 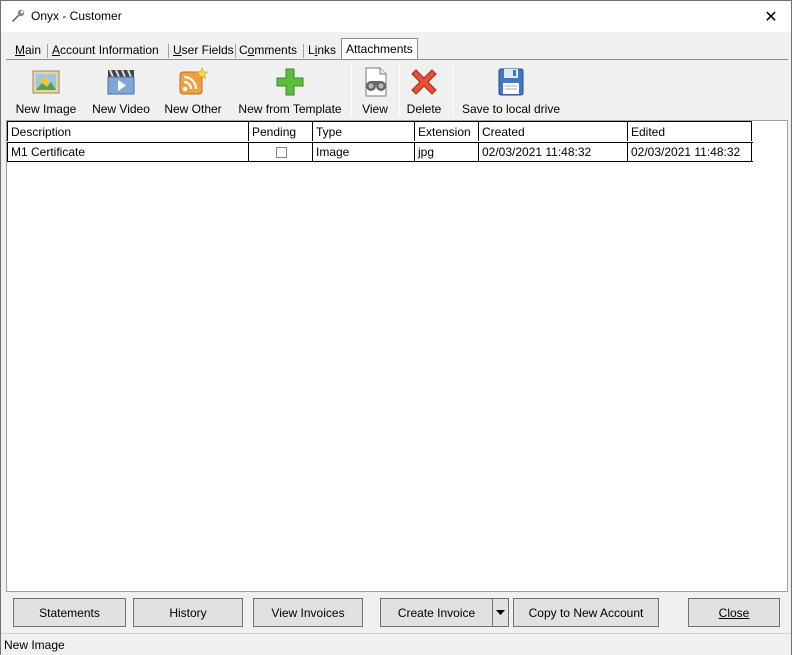 What do you see at coordinates (447, 152) in the screenshot?
I see `cell-extension: jpg` at bounding box center [447, 152].